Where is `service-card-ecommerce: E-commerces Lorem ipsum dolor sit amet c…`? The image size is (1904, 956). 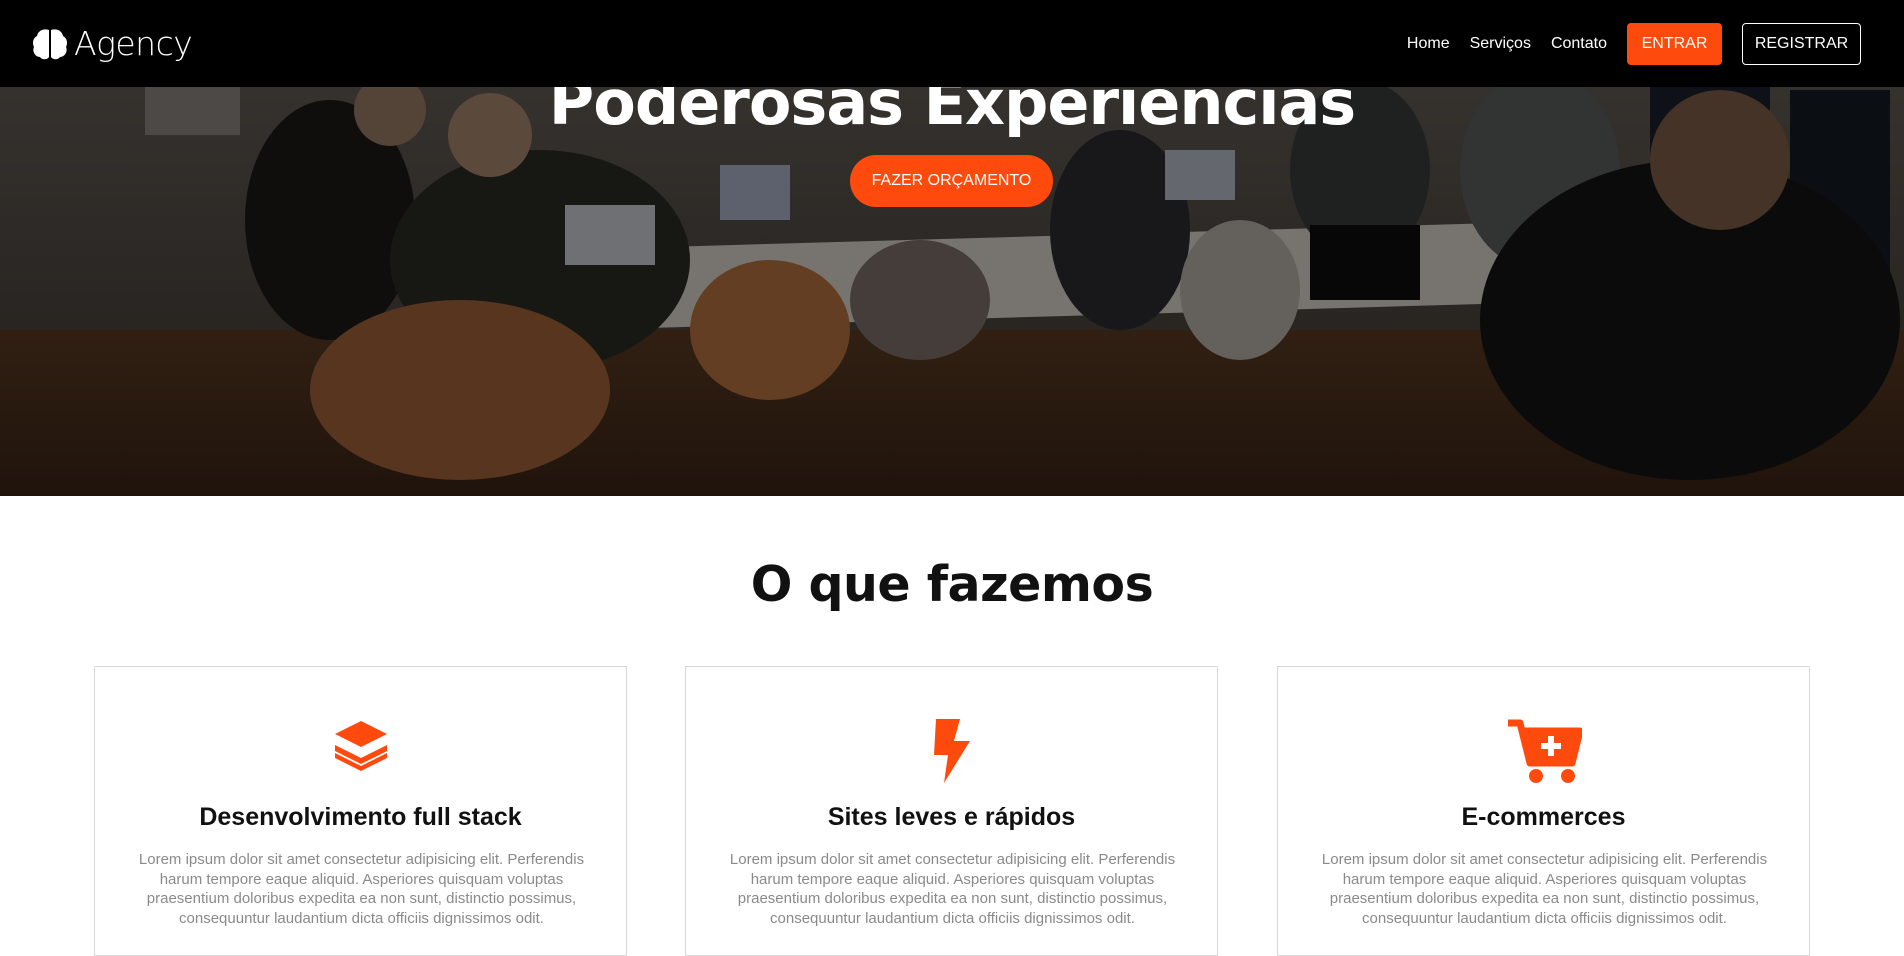
service-card-ecommerce: E-commerces Lorem ipsum dolor sit amet c… is located at coordinates (1543, 811).